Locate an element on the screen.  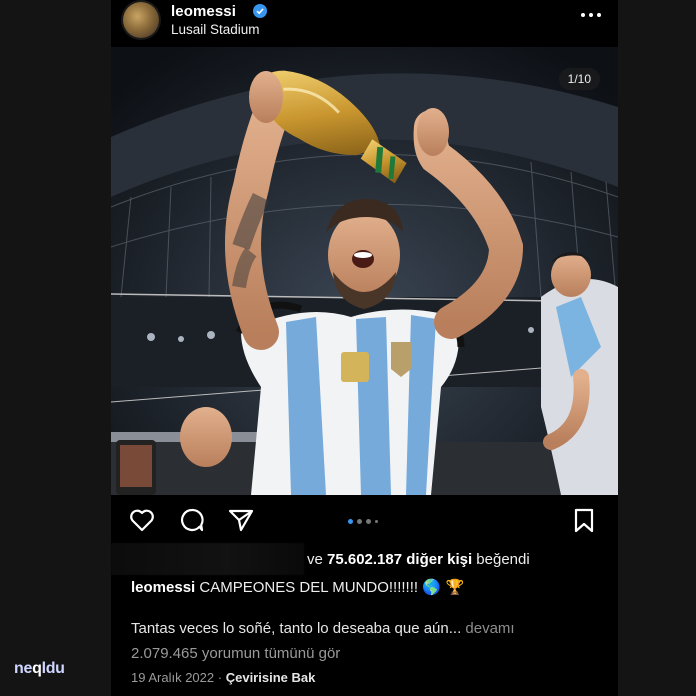
caption-username: leomessi is located at coordinates (163, 587).